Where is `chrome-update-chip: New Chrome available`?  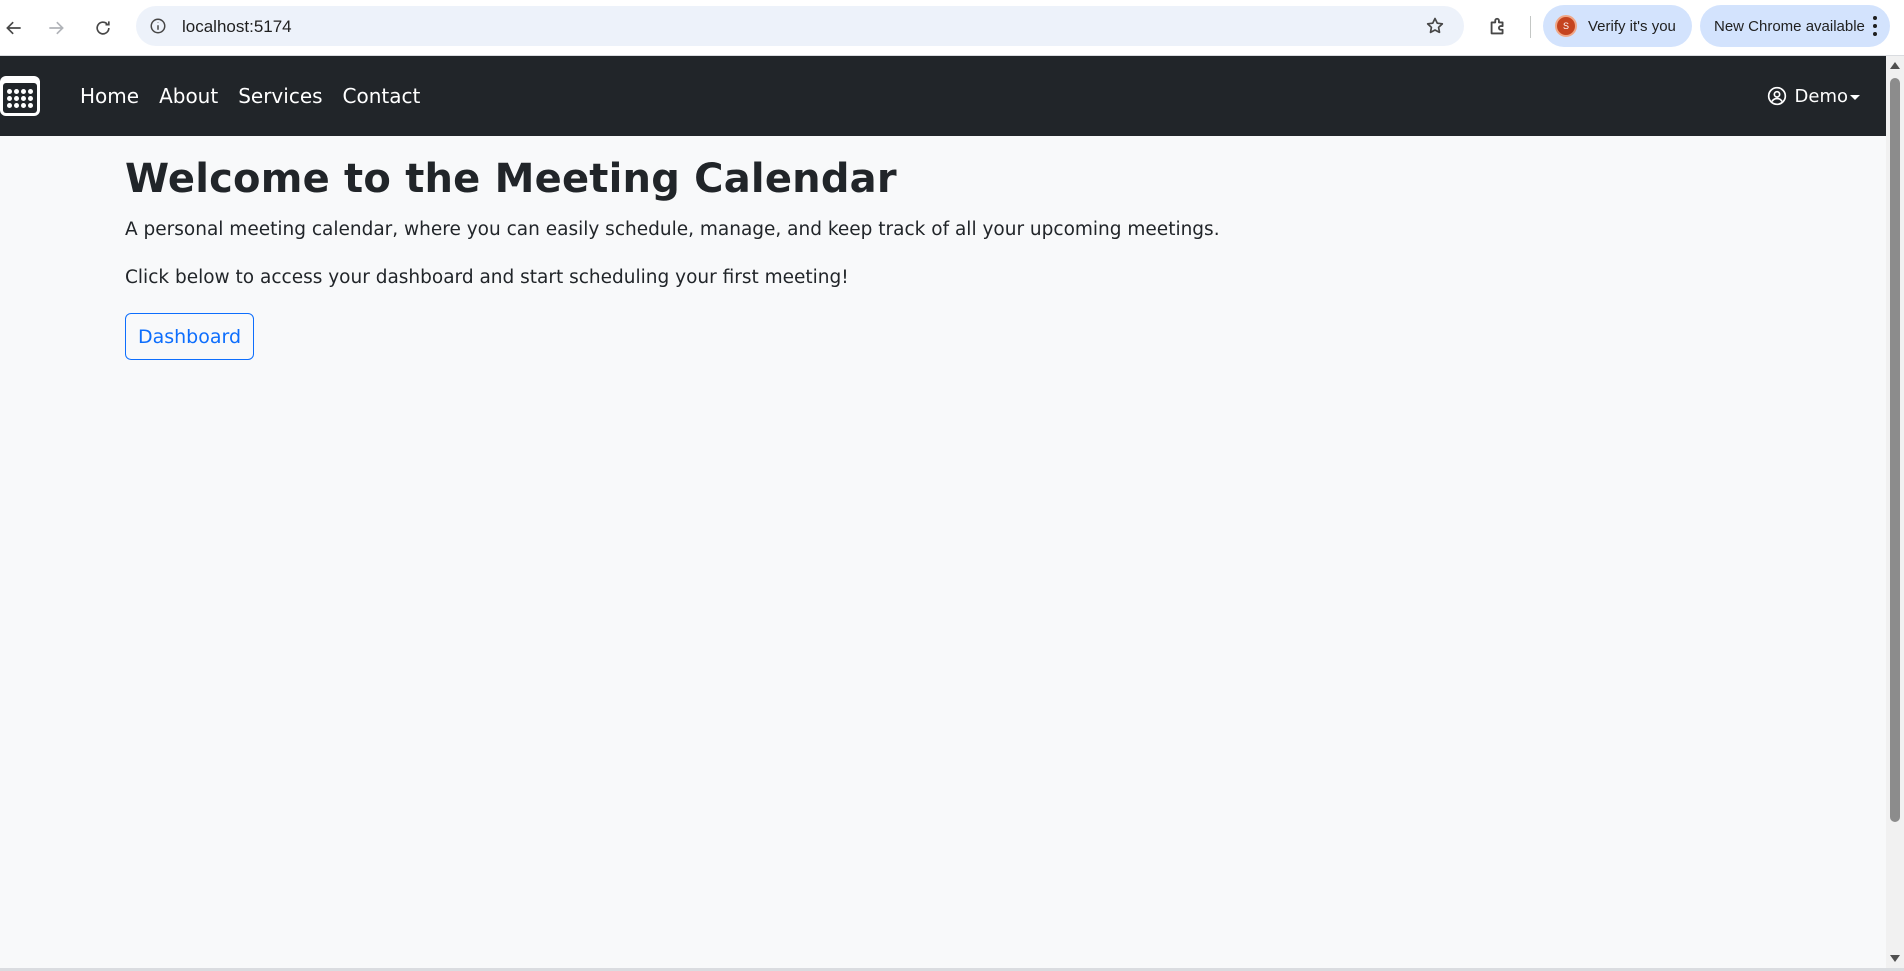 chrome-update-chip: New Chrome available is located at coordinates (1795, 26).